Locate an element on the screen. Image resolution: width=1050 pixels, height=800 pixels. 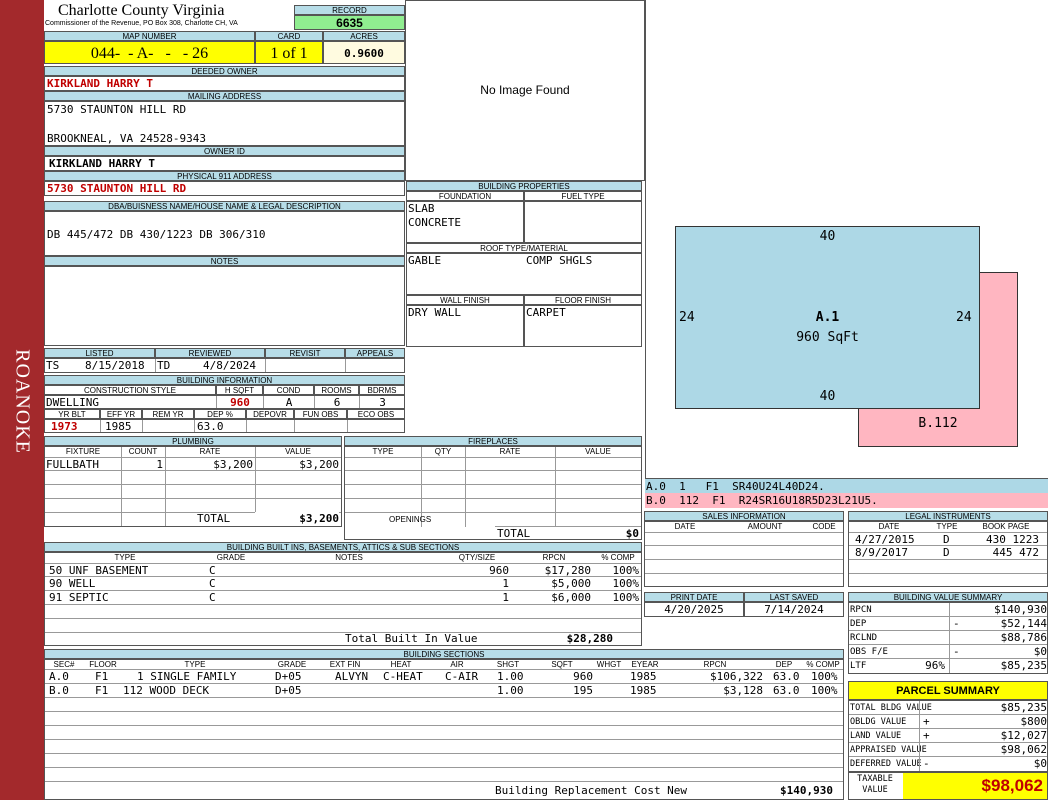
builtins-comp: 100% is located at coordinates (626, 570).